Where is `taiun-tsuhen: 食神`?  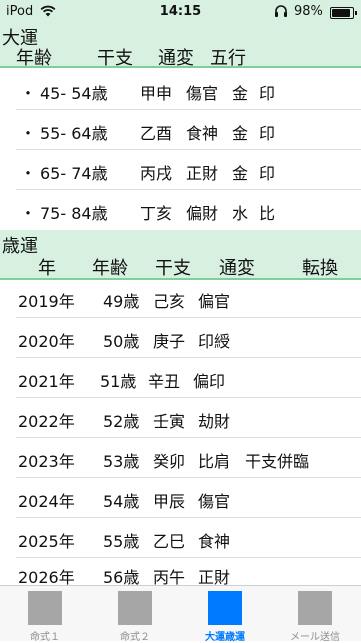 taiun-tsuhen: 食神 is located at coordinates (202, 133).